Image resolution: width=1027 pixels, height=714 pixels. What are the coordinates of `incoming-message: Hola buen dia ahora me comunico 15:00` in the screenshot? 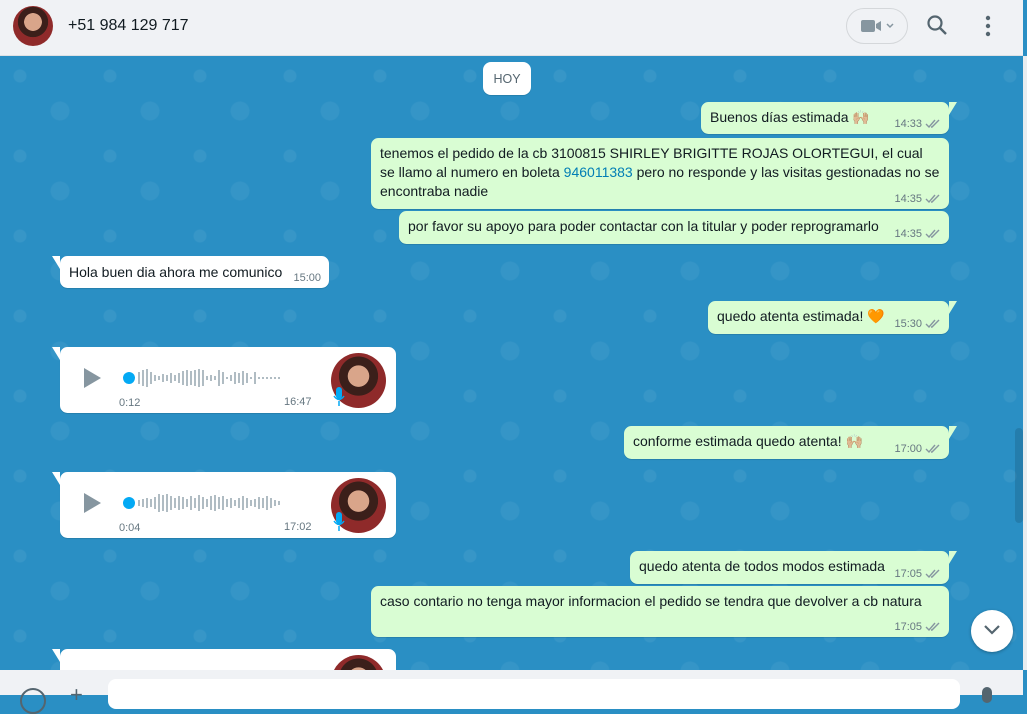 It's located at (190, 272).